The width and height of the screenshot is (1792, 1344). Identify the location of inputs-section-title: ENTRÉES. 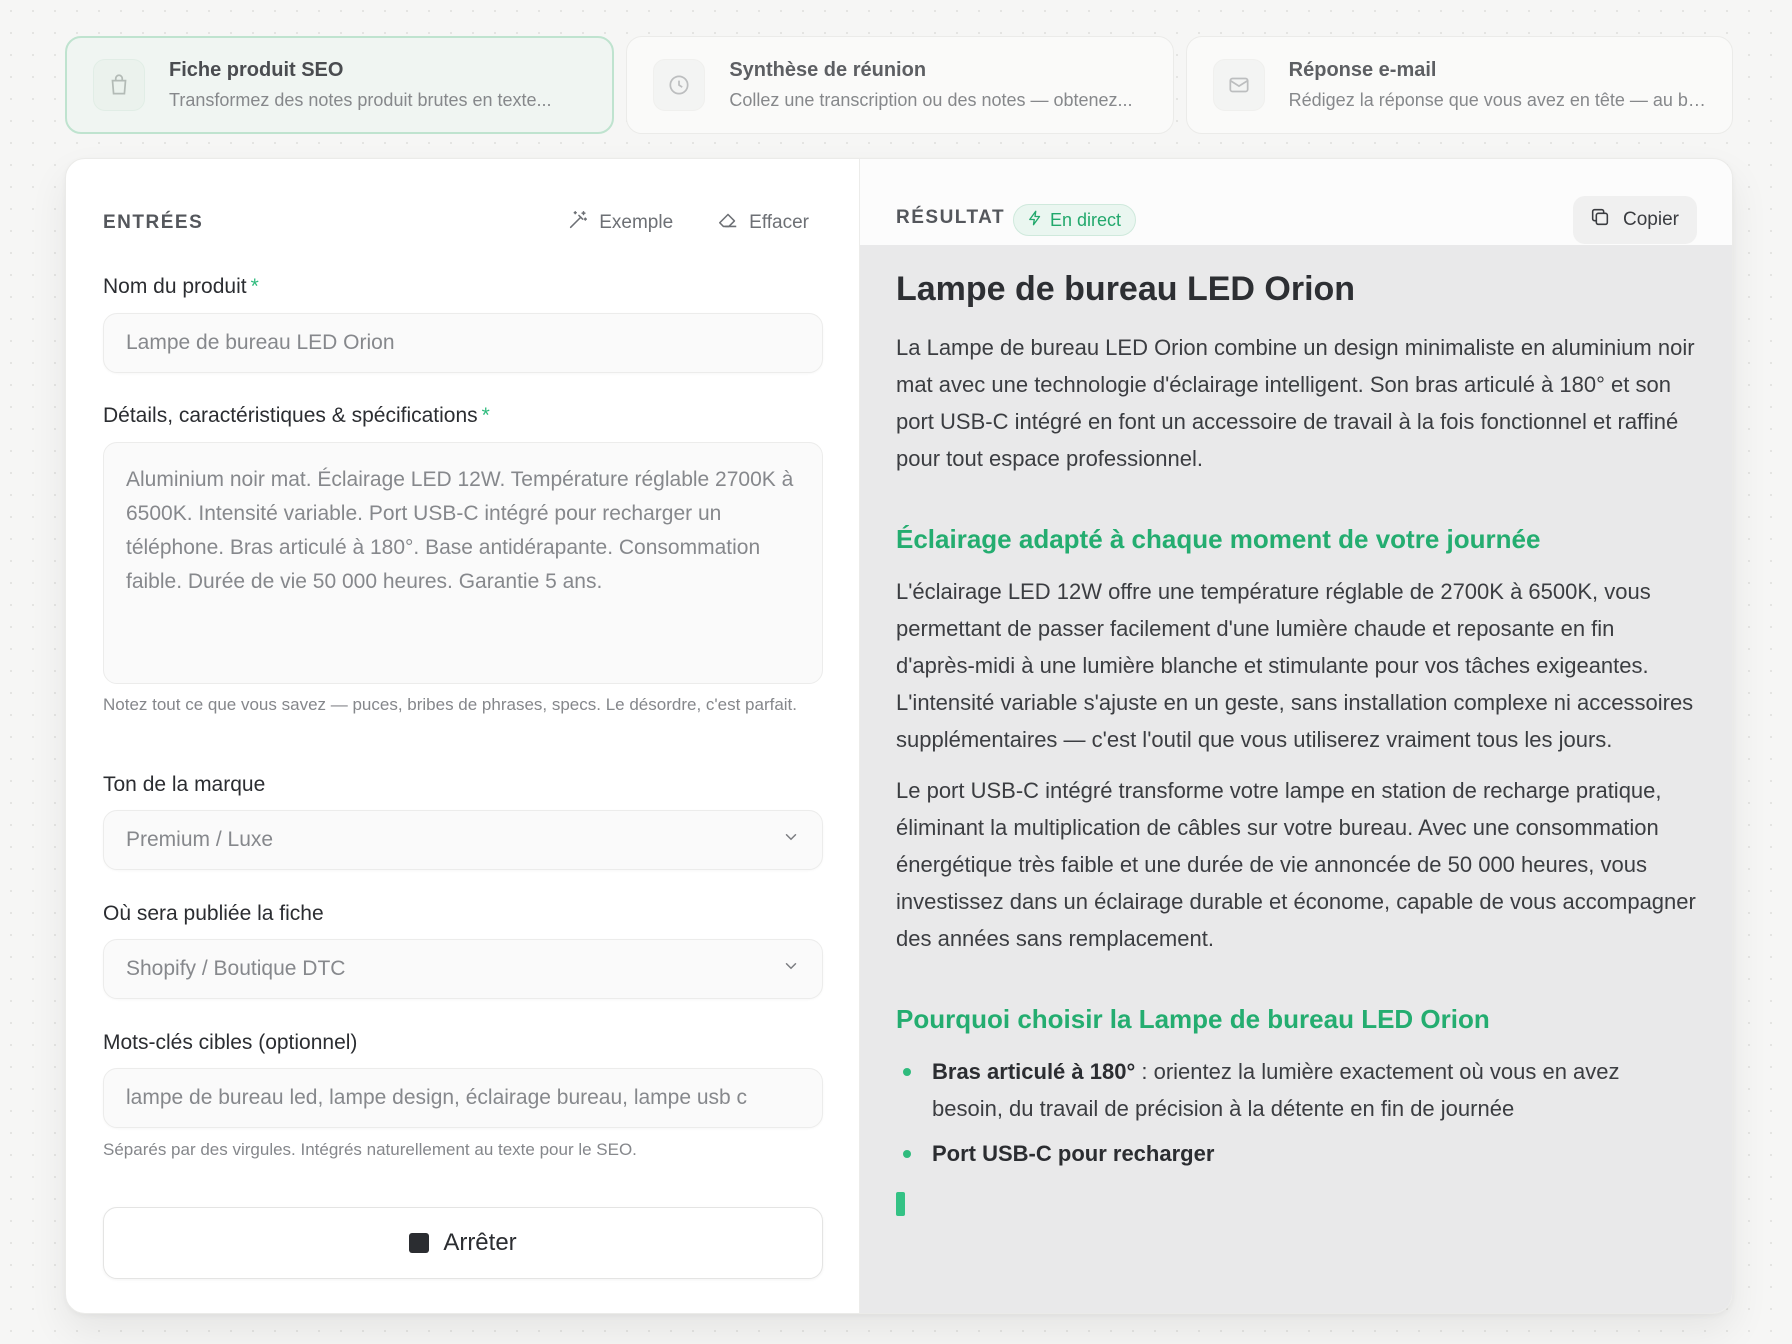
(153, 222).